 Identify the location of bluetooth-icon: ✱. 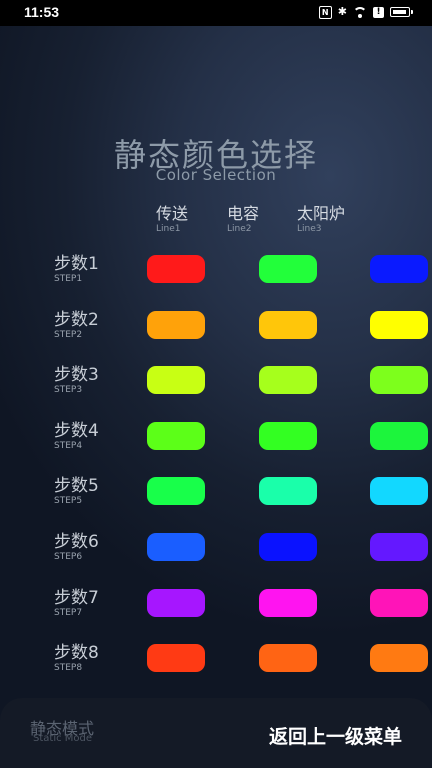
(342, 11).